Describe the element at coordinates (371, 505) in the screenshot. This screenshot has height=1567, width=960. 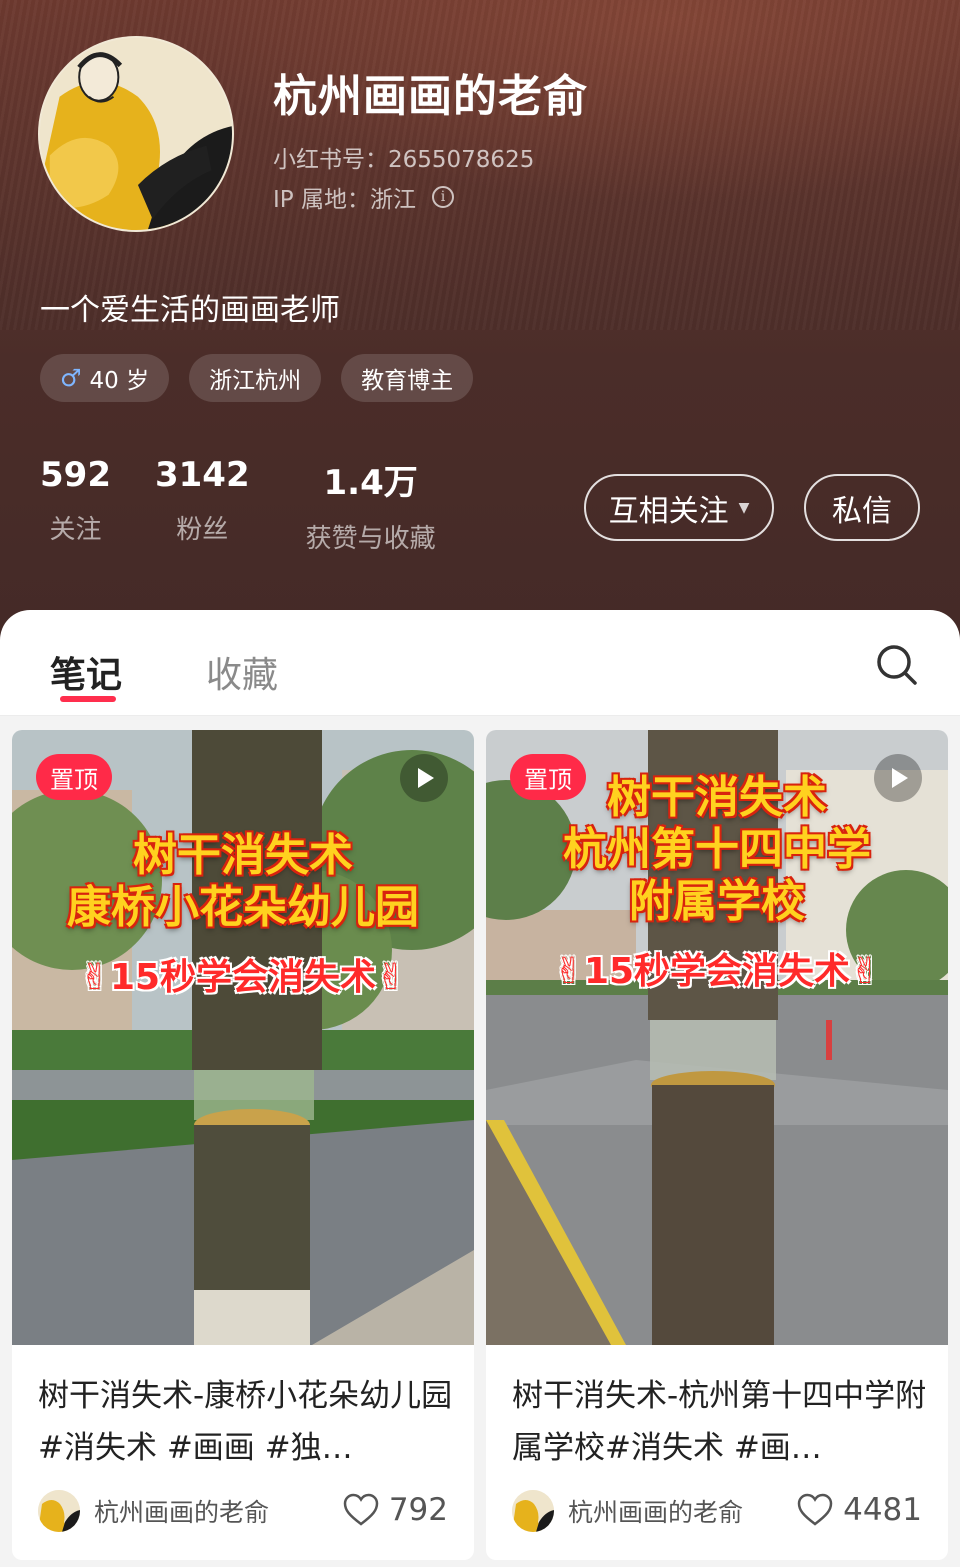
I see `stat-likes: 1.4万 获赞与收藏` at that location.